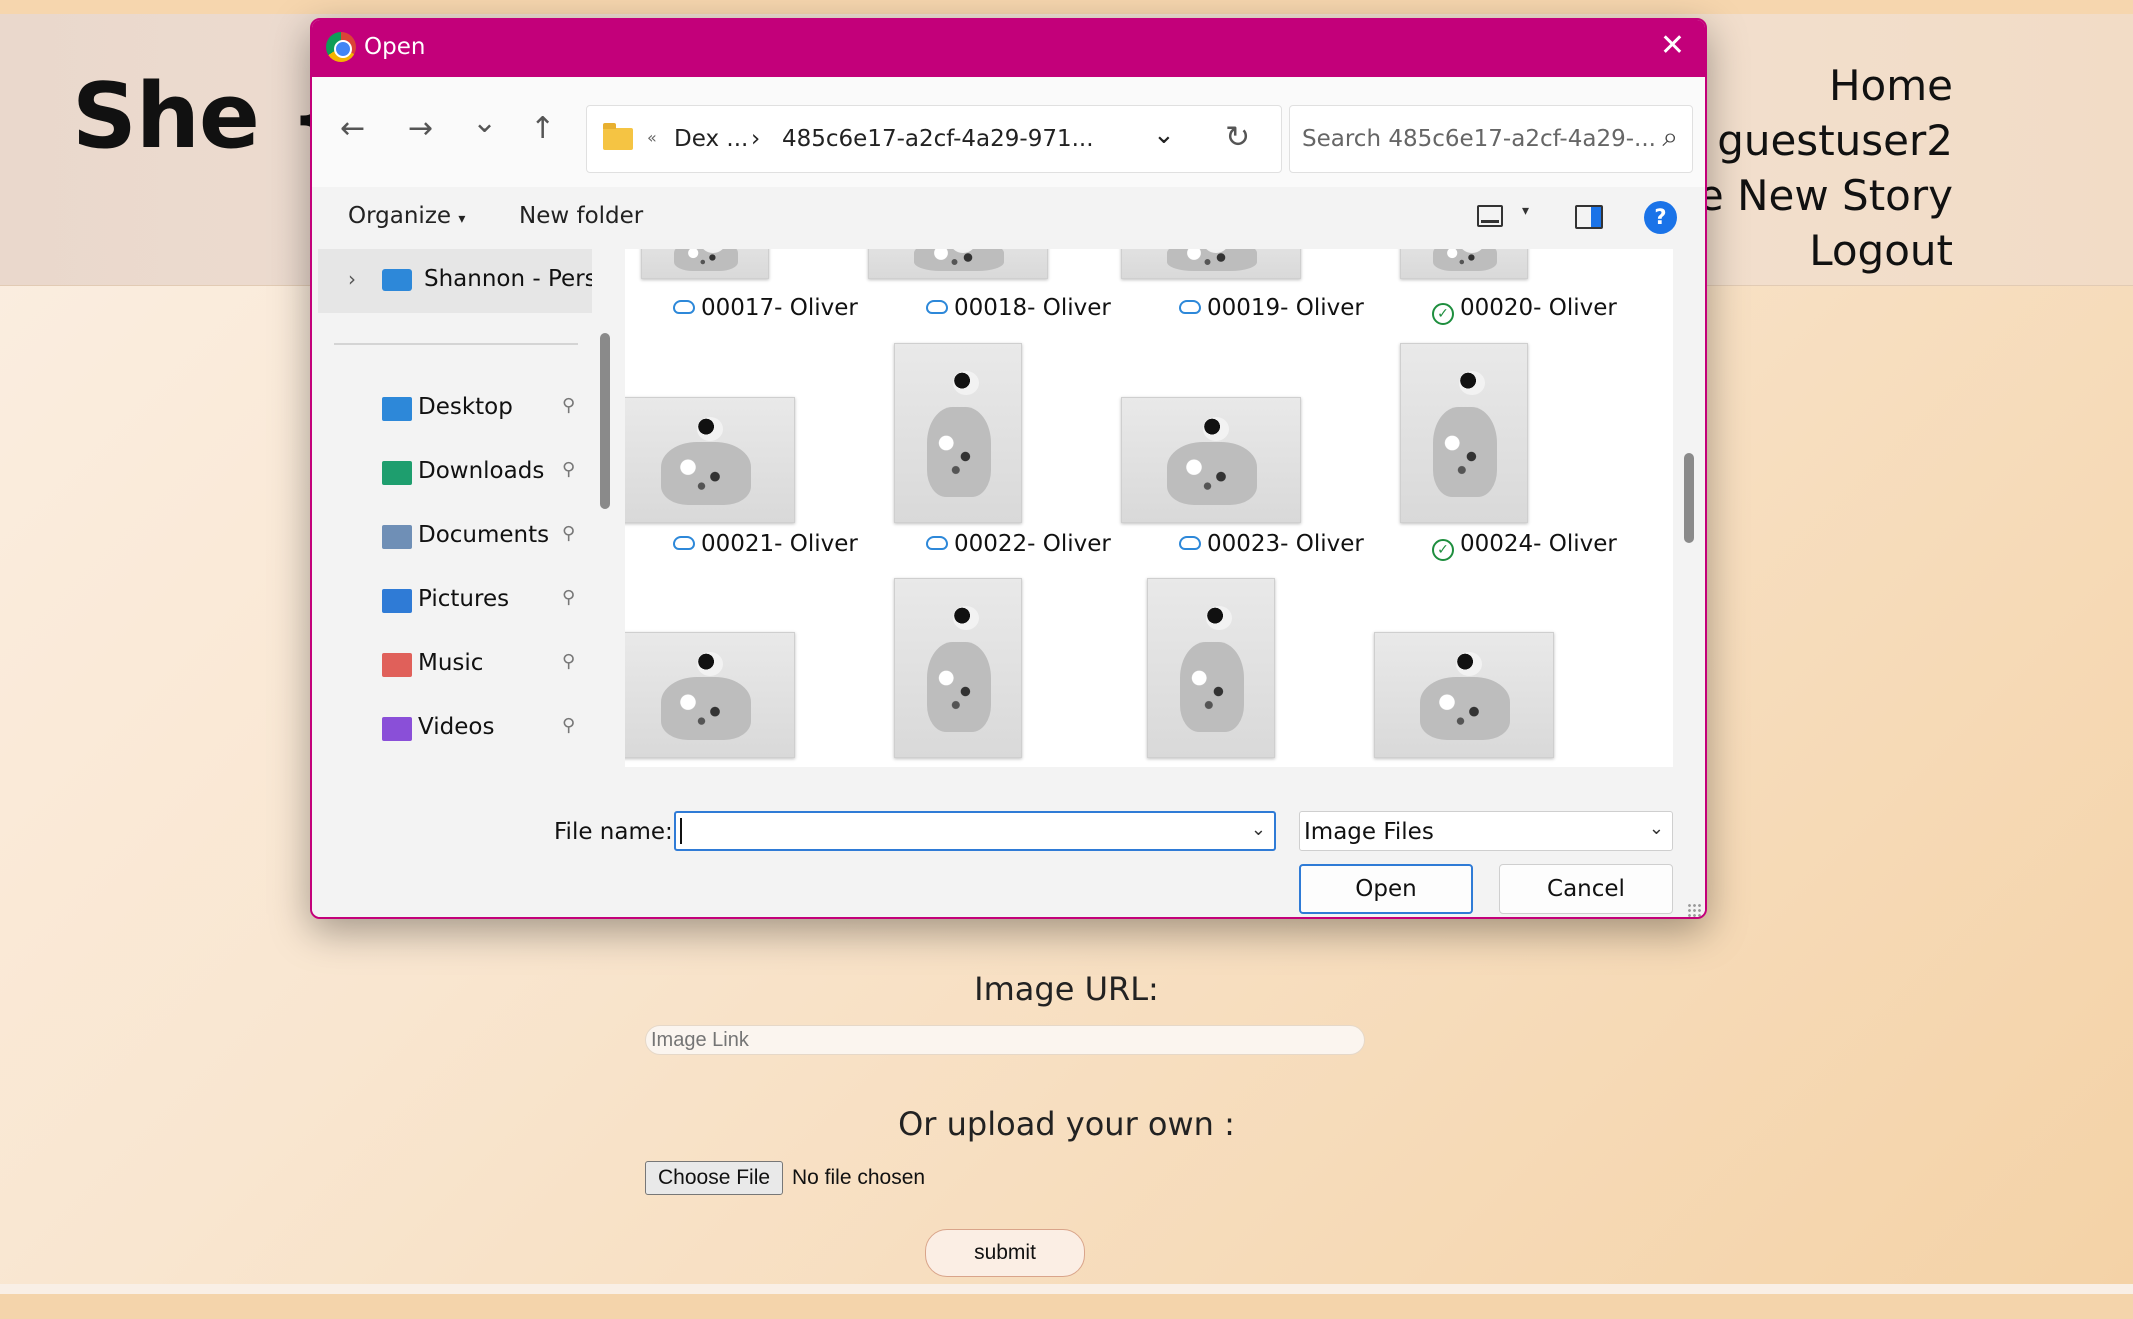  I want to click on sidebar-item-onedrive: › Shannon - Perso, so click(455, 281).